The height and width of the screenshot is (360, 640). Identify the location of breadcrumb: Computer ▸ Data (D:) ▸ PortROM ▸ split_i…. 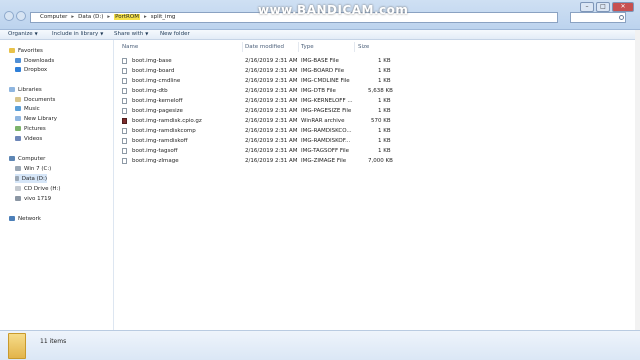
(107, 17).